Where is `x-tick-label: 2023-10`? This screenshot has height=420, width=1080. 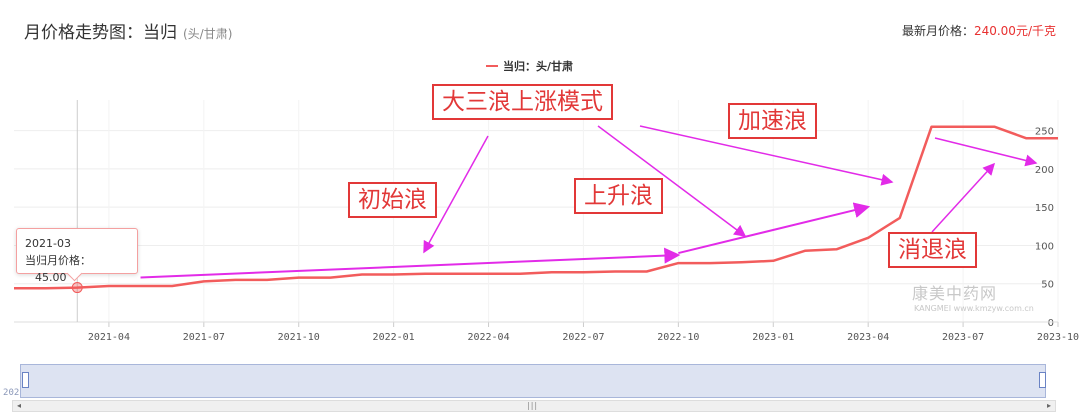 x-tick-label: 2023-10 is located at coordinates (1058, 337).